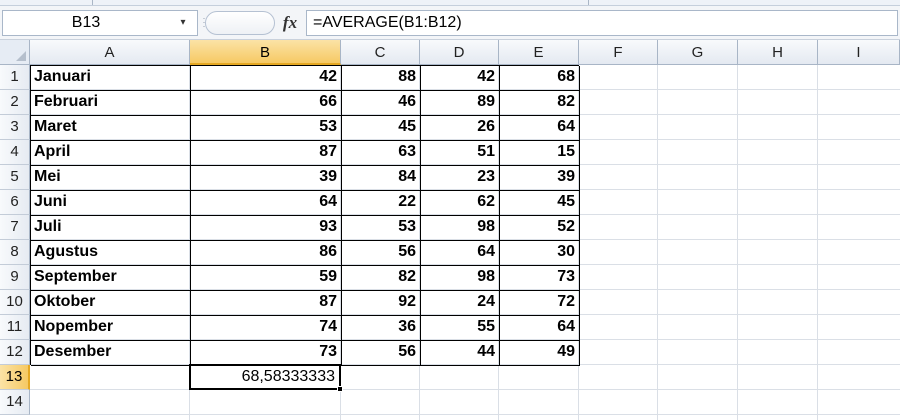 This screenshot has width=900, height=420. What do you see at coordinates (110, 102) in the screenshot?
I see `cell-a2: Februari` at bounding box center [110, 102].